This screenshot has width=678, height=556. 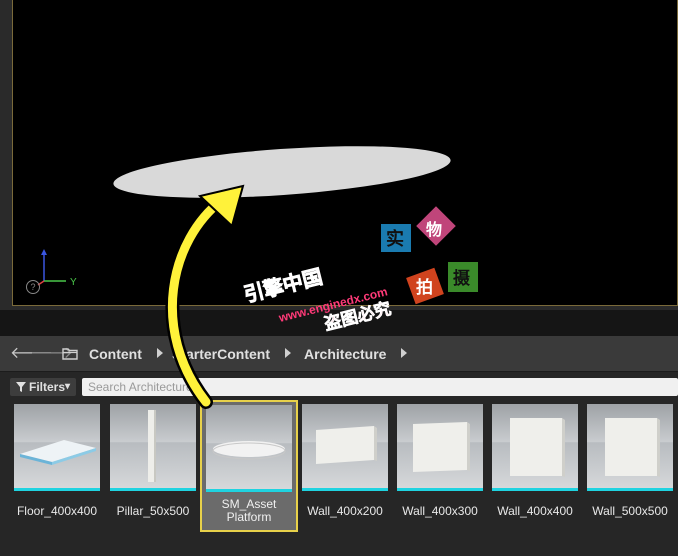 I want to click on folder-icon, so click(x=70, y=354).